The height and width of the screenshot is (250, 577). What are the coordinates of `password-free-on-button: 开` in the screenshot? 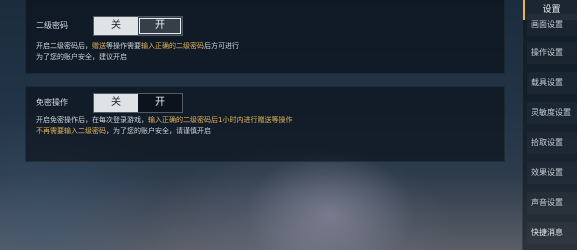 It's located at (160, 103).